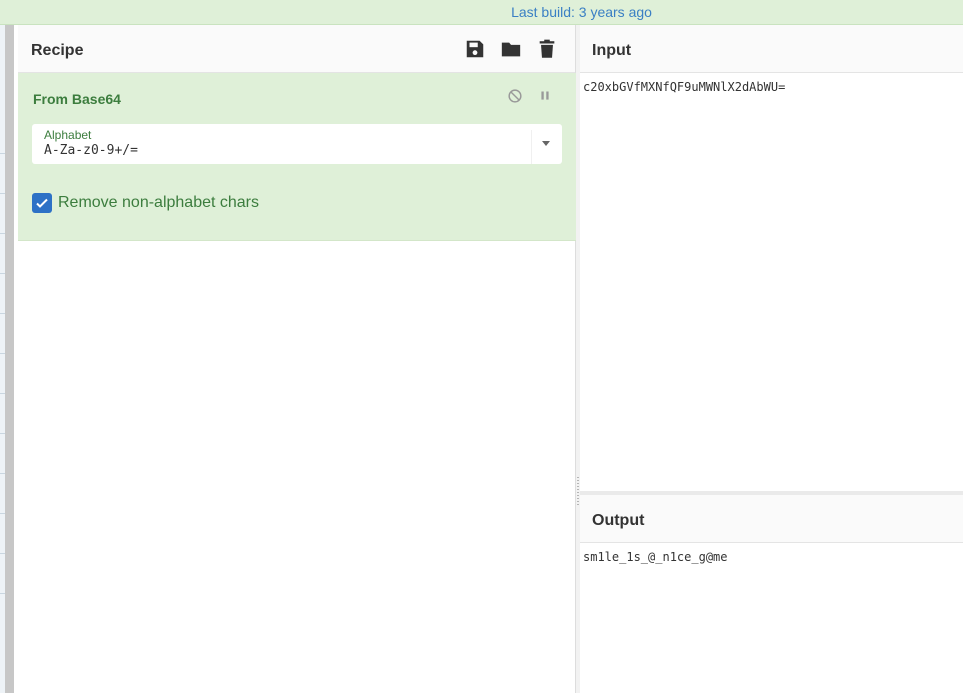  Describe the element at coordinates (545, 96) in the screenshot. I see `pause-icon` at that location.